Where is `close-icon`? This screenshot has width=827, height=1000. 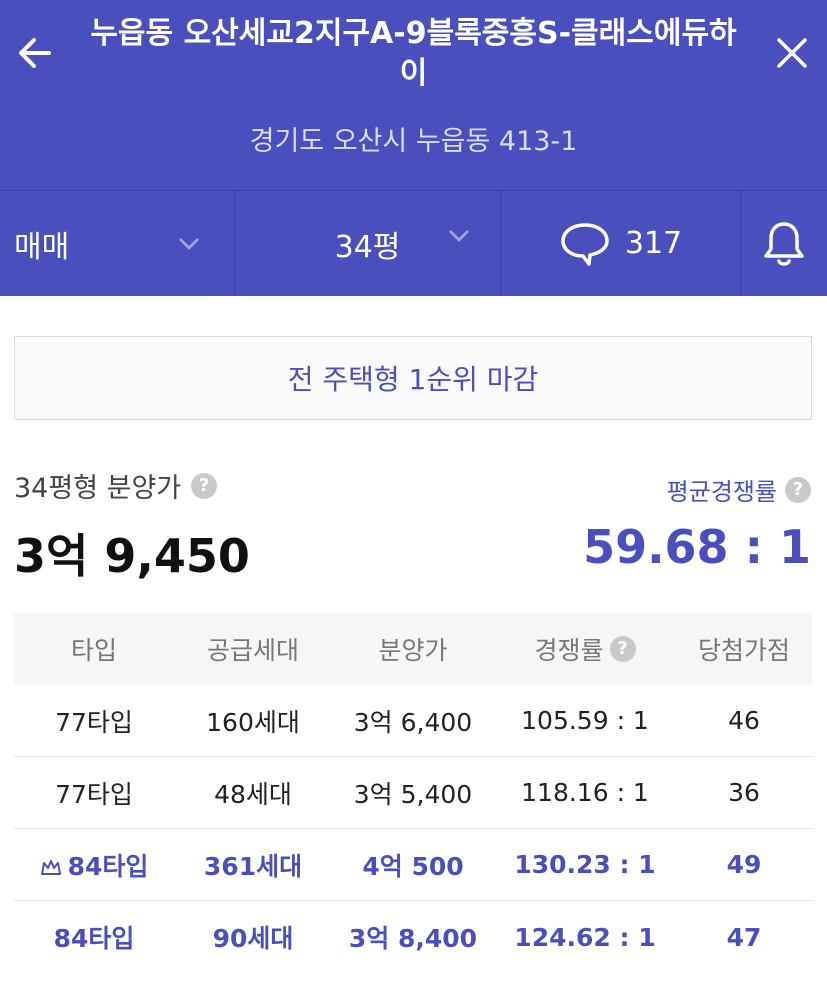
close-icon is located at coordinates (792, 53).